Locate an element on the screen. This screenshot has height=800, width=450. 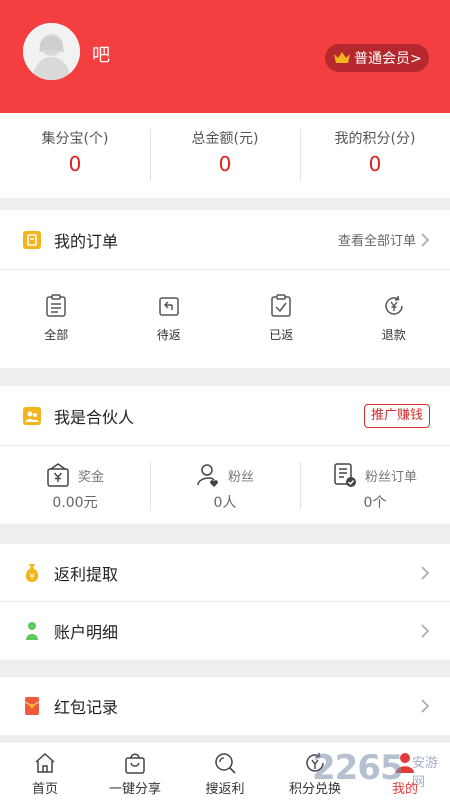
partner-bonus-label: 奖金 is located at coordinates (90, 477).